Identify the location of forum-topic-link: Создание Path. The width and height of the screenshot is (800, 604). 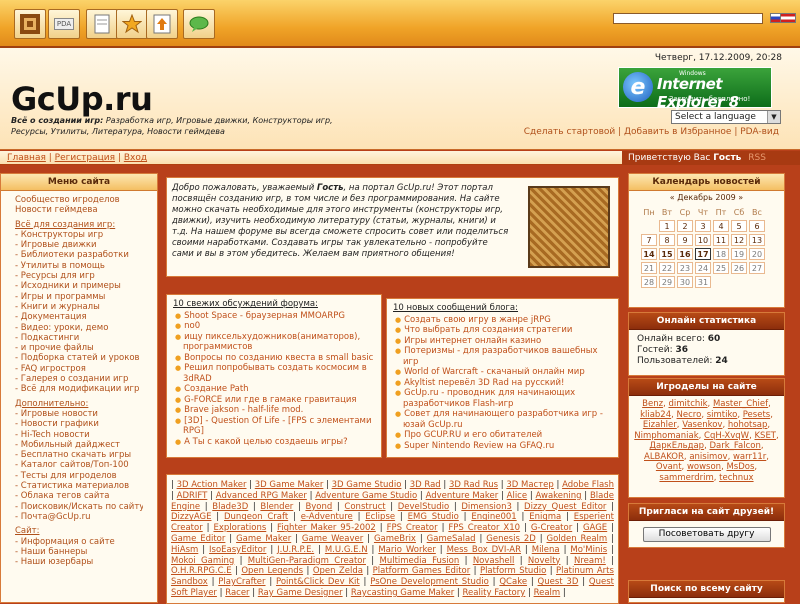
(274, 389).